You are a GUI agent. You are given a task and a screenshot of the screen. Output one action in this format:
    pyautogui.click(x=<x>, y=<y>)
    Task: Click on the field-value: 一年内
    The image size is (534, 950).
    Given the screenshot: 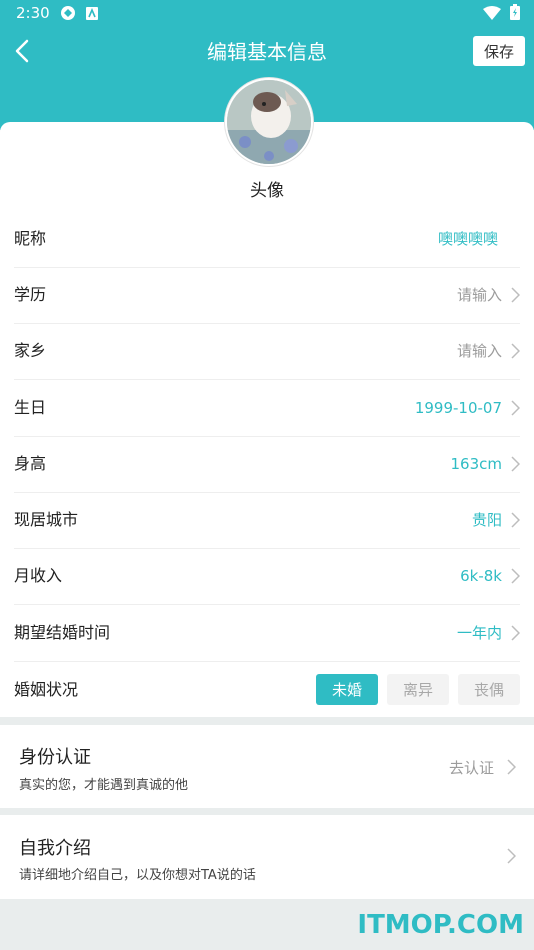 What is the action you would take?
    pyautogui.click(x=479, y=633)
    